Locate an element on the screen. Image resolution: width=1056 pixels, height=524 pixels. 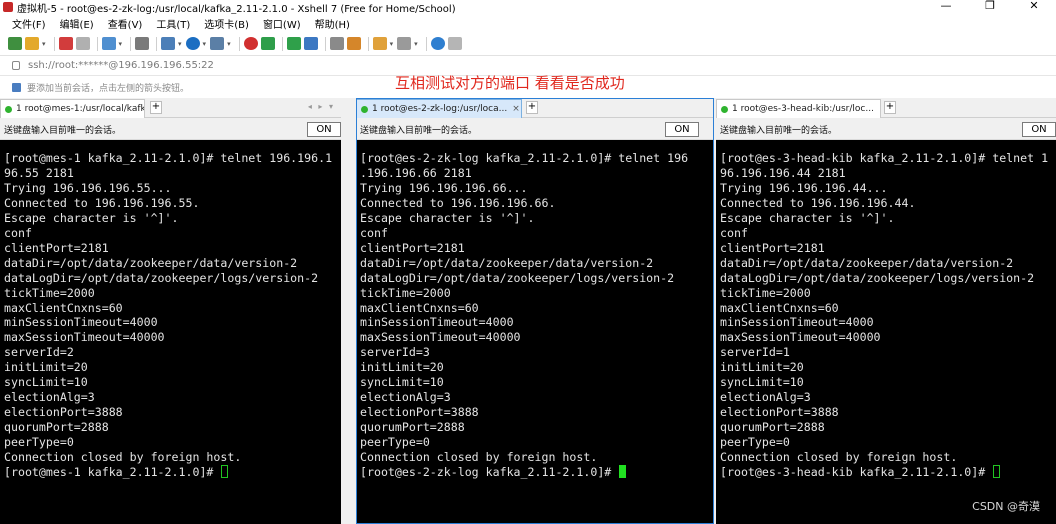
maximize-button: ❐ is located at coordinates (990, 7).